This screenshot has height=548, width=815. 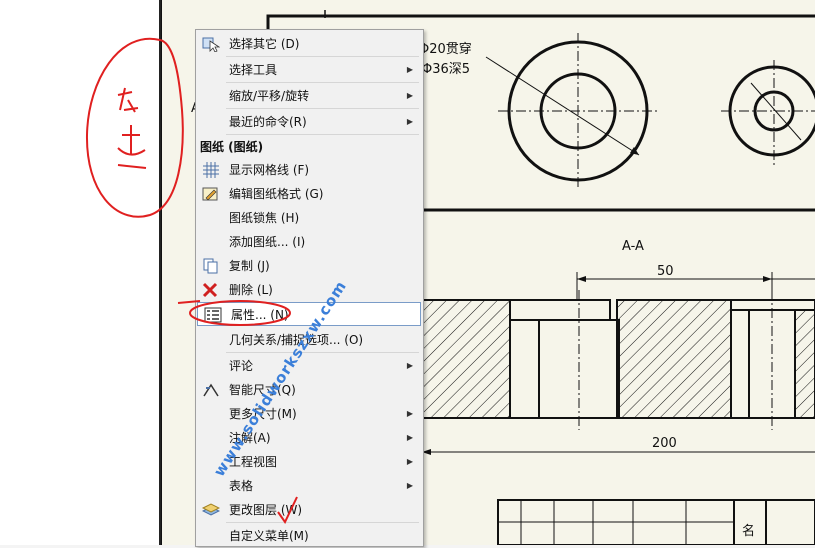 What do you see at coordinates (309, 122) in the screenshot?
I see `menu-item-recent-commands: 最近的命令(R) ▶` at bounding box center [309, 122].